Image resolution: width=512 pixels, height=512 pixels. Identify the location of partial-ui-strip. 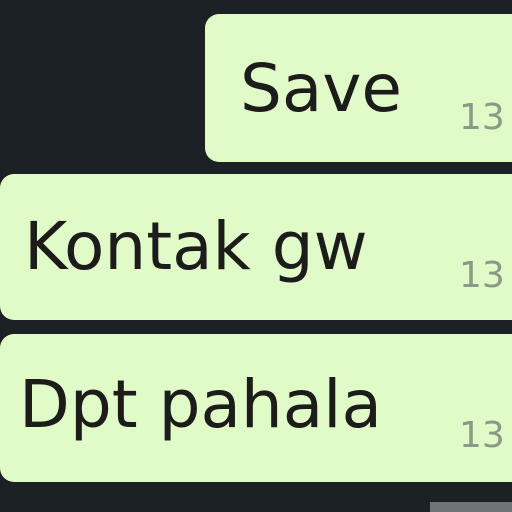
(471, 507).